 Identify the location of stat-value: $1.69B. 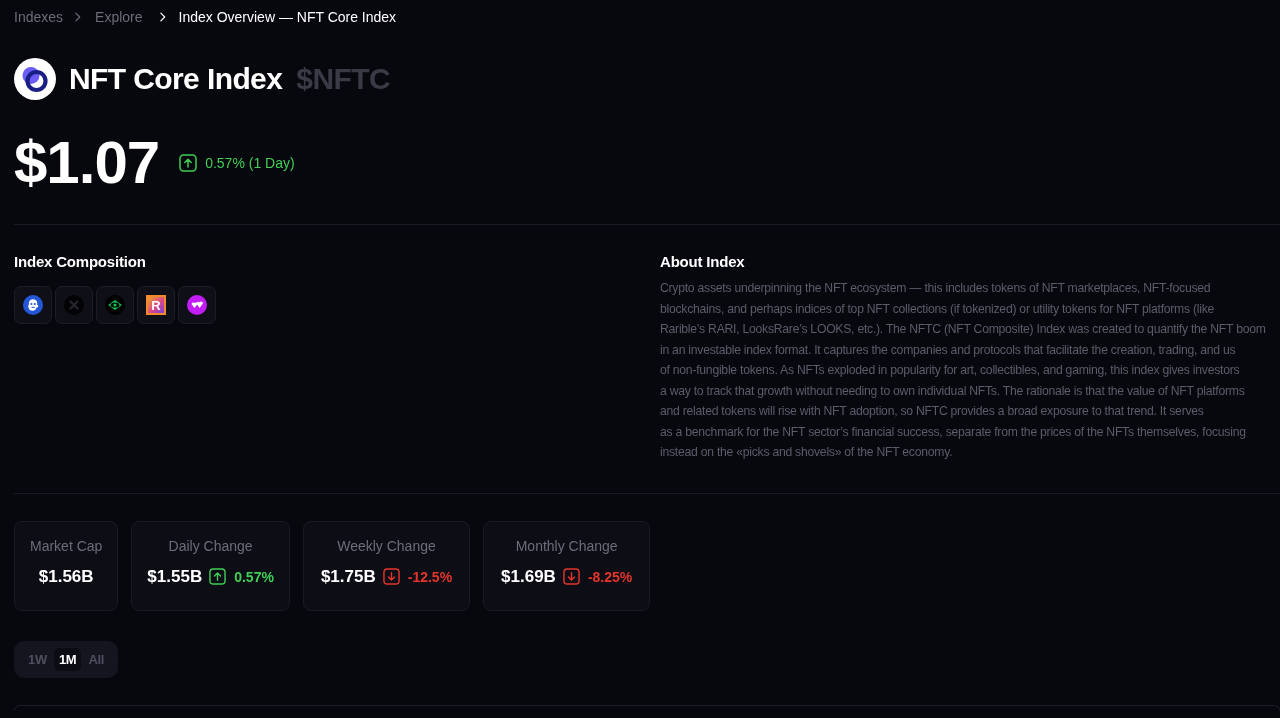
(528, 576).